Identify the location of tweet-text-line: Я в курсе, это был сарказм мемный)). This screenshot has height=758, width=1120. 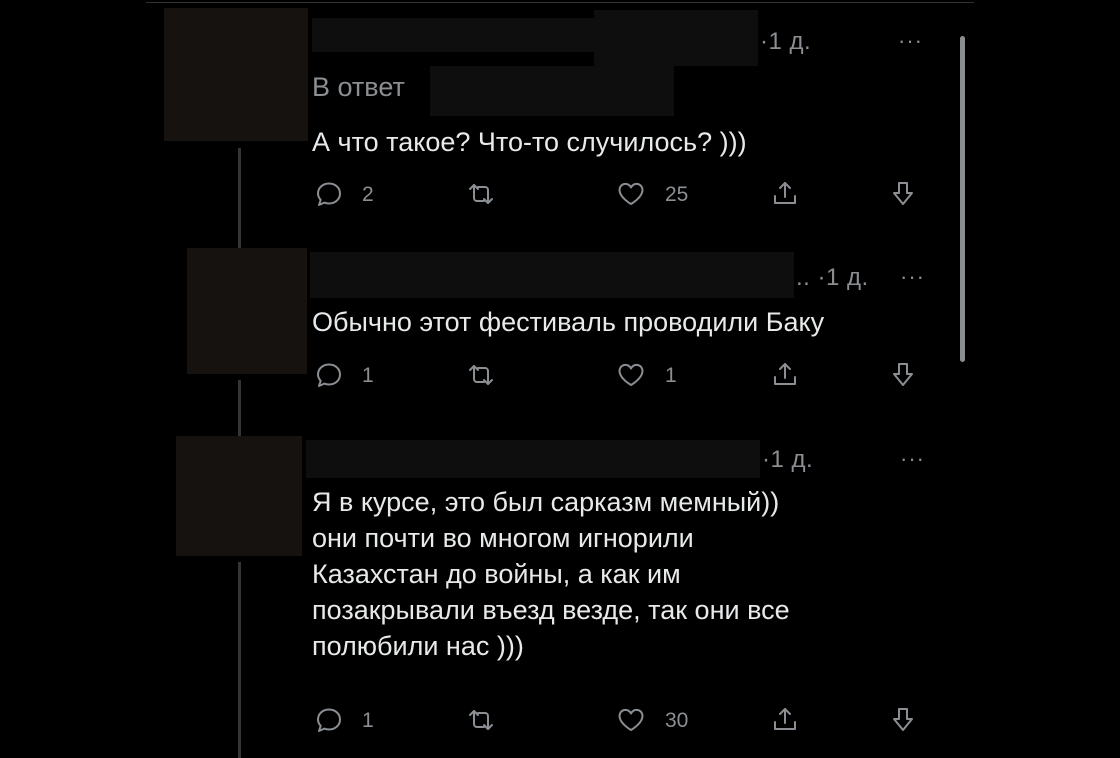
(546, 502).